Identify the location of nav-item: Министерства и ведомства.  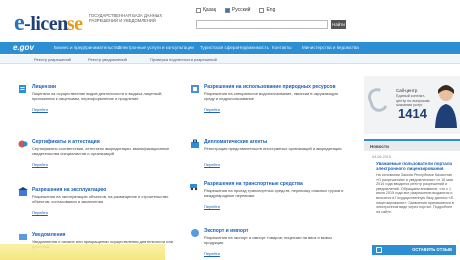
(330, 47).